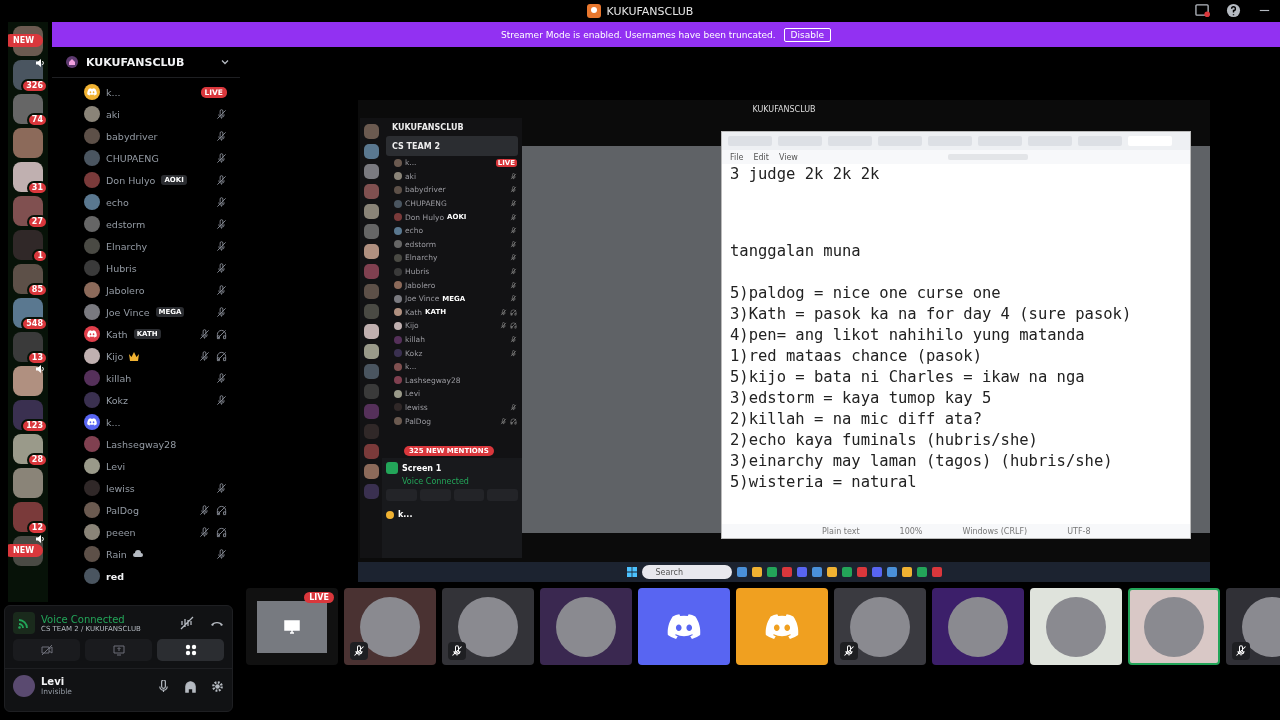 This screenshot has height=720, width=1280. Describe the element at coordinates (631, 572) in the screenshot. I see `windows-start-icon` at that location.